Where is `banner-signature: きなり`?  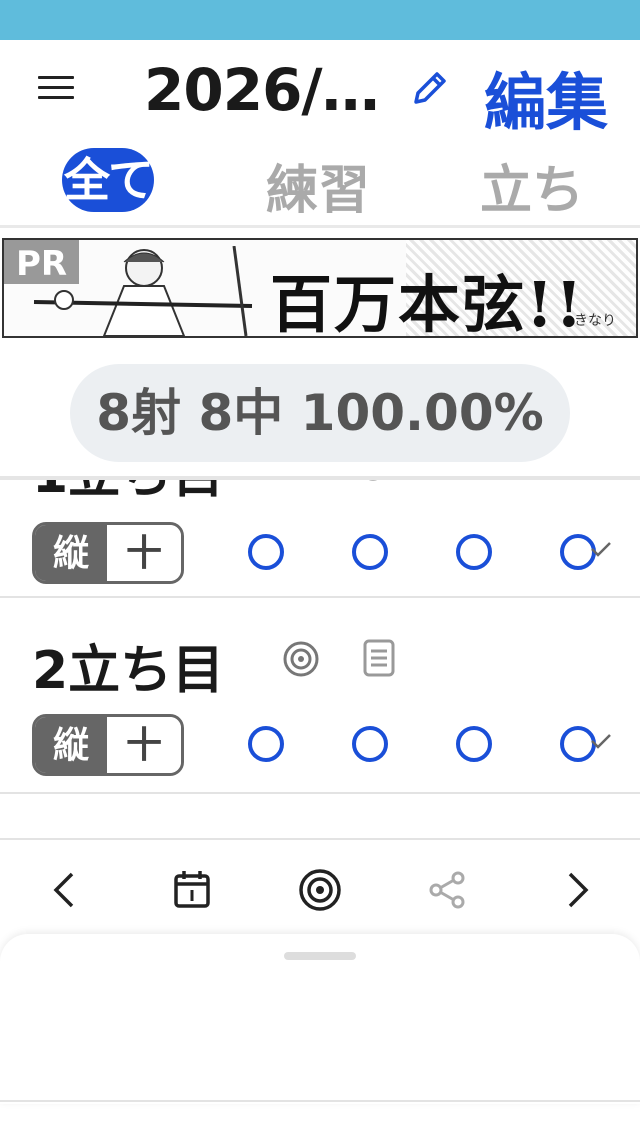
banner-signature: きなり is located at coordinates (595, 321).